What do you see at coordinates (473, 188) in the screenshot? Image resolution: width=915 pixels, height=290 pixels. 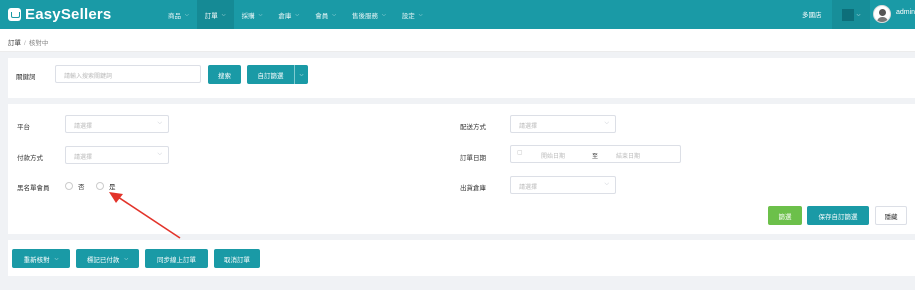 I see `warehouse-label: 出貨倉庫` at bounding box center [473, 188].